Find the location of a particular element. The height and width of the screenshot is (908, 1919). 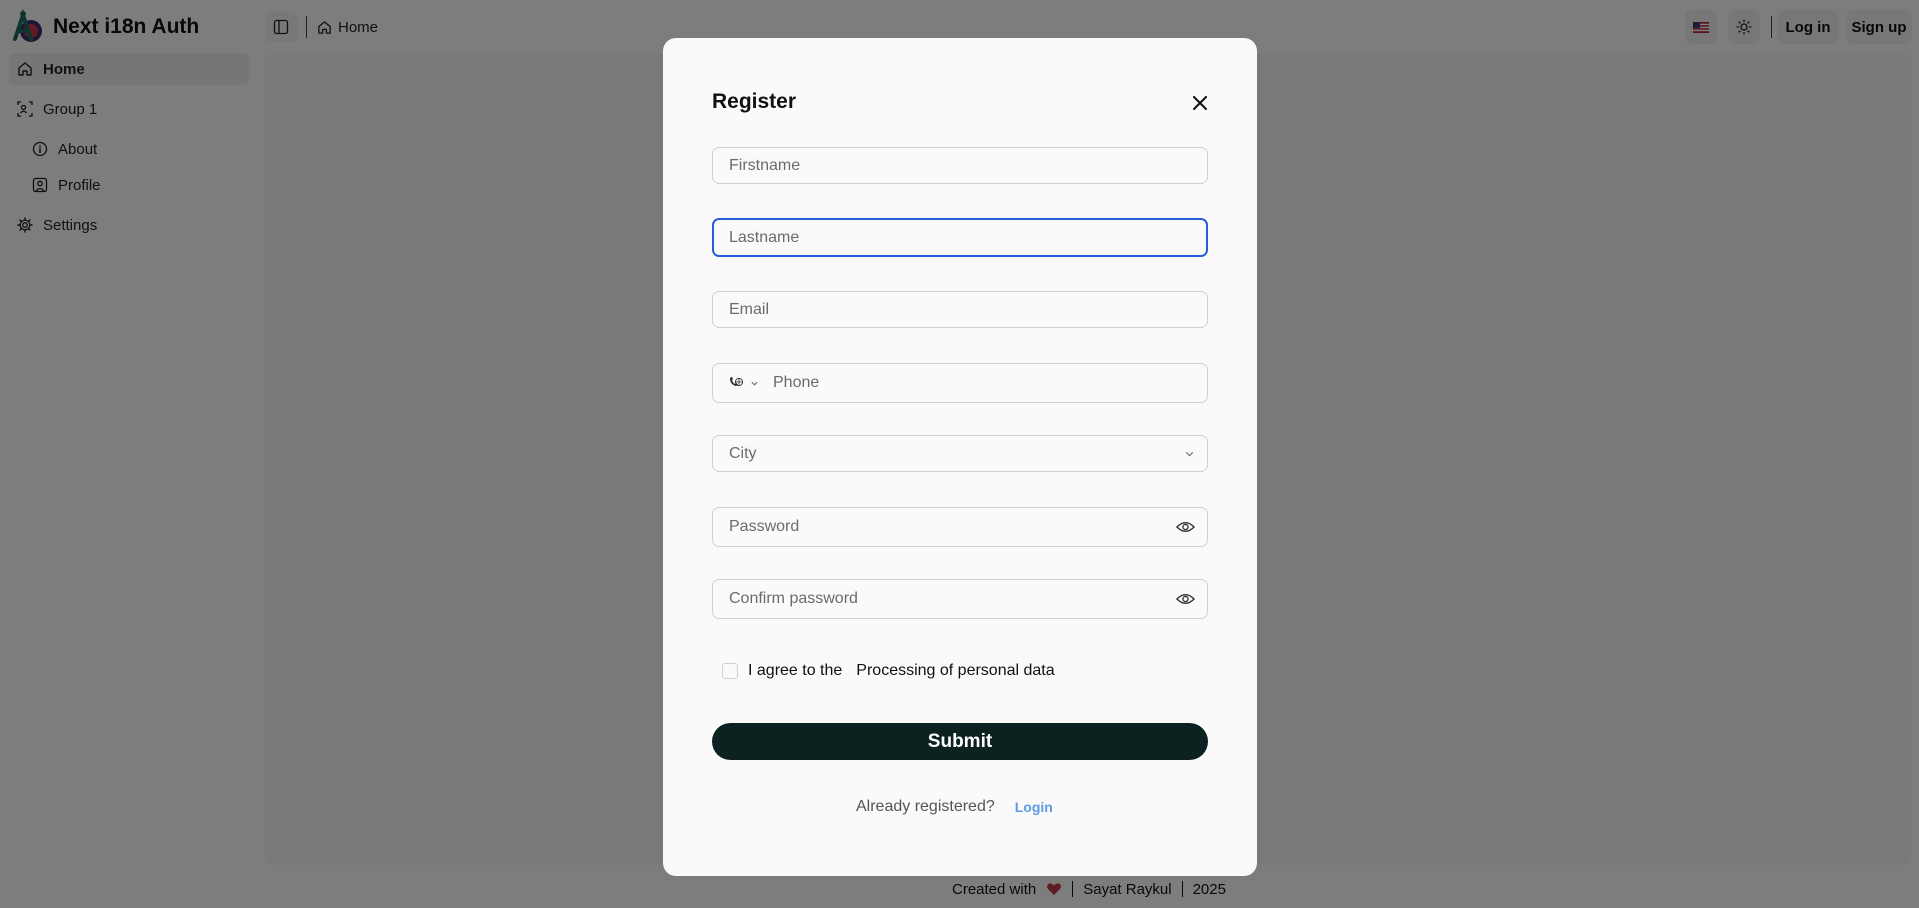

login-link: Login is located at coordinates (1034, 807).